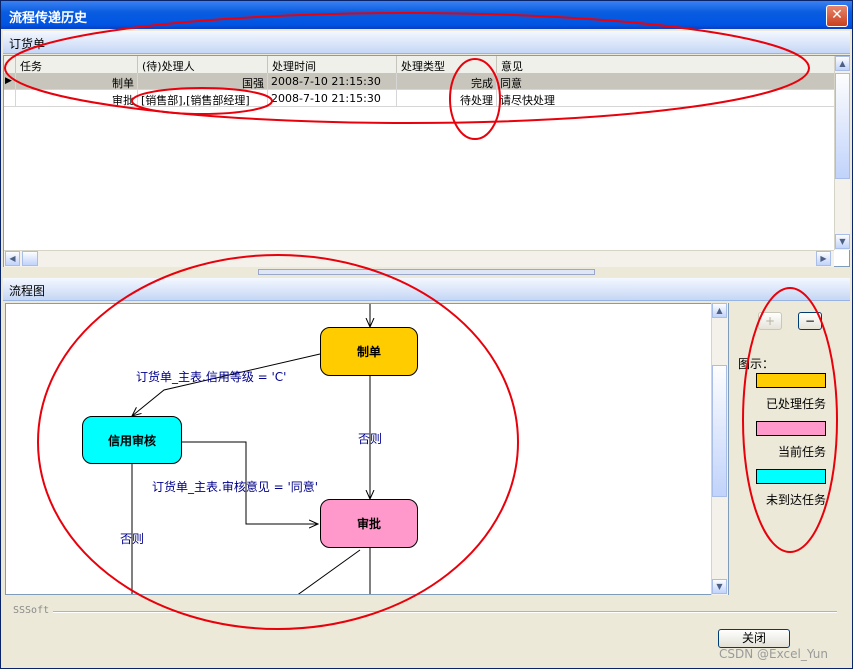 This screenshot has width=853, height=669. Describe the element at coordinates (426, 289) in the screenshot. I see `flow-panel-header: 流程图` at that location.